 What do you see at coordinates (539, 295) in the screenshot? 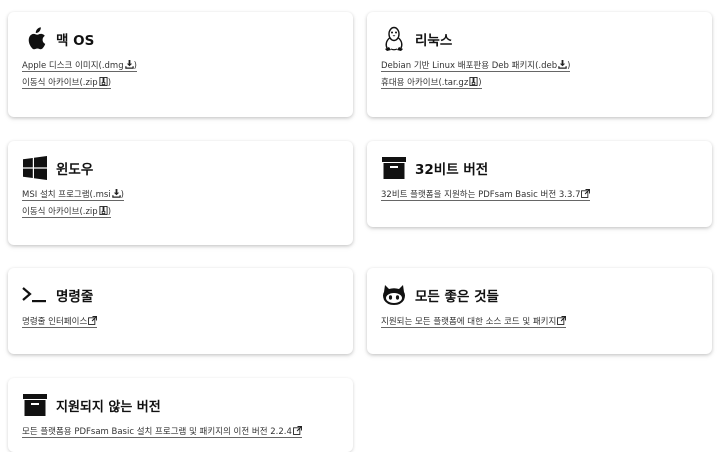
I see `card-header: 모든 좋은 것들` at bounding box center [539, 295].